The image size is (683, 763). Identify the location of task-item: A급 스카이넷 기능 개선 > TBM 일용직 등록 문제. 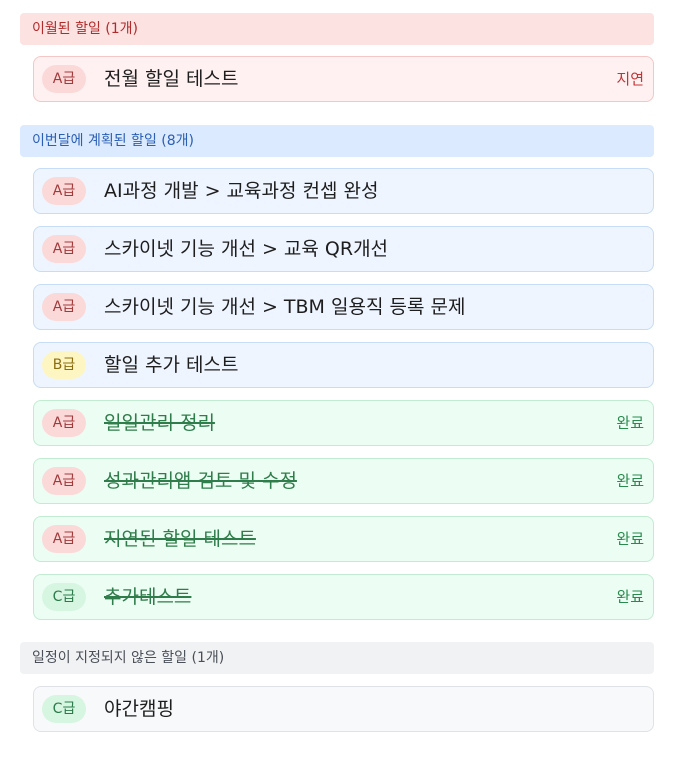
(343, 307).